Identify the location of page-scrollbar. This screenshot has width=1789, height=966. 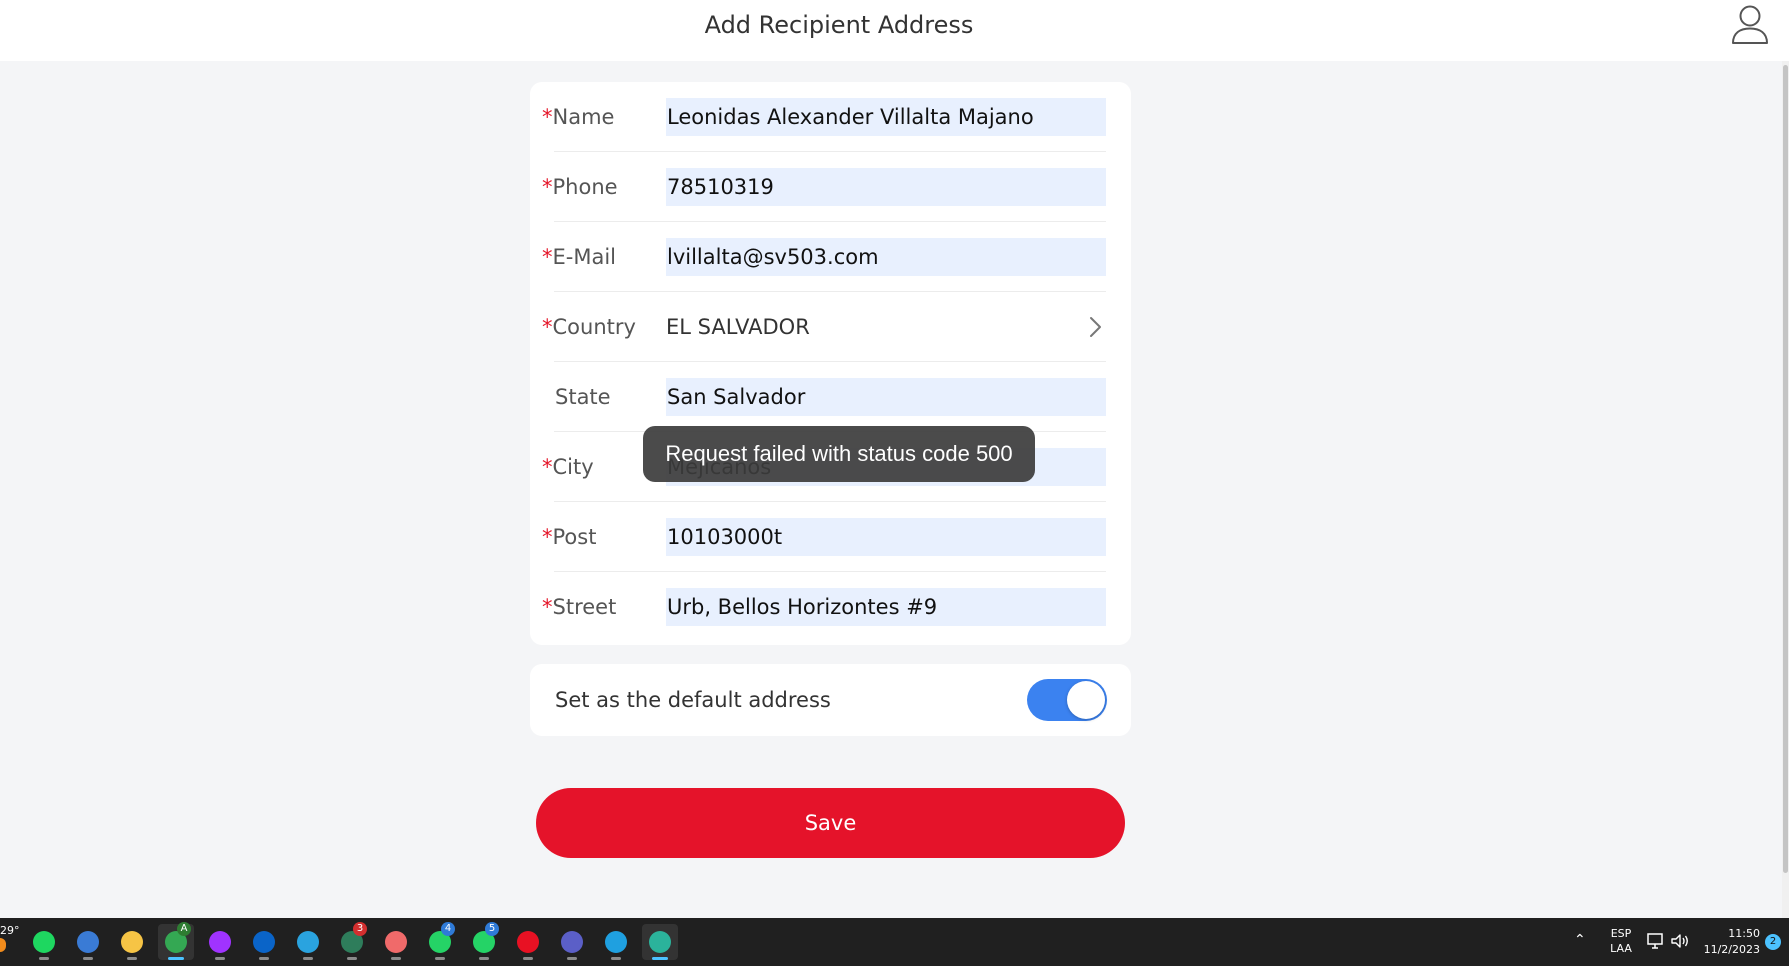
(1785, 489).